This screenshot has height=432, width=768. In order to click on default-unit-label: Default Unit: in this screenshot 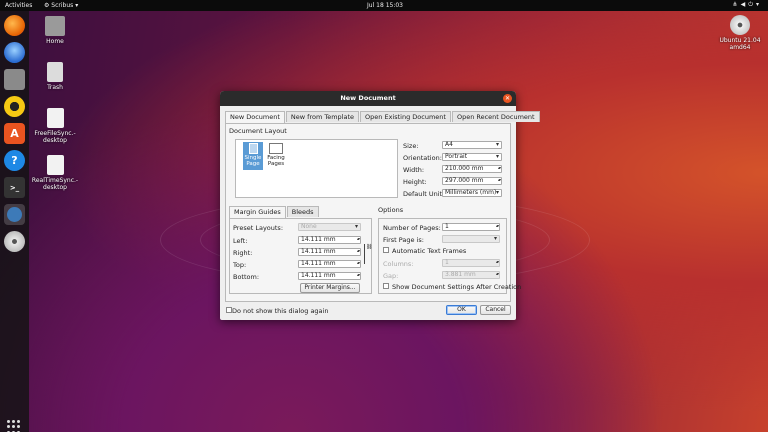, I will do `click(424, 194)`.